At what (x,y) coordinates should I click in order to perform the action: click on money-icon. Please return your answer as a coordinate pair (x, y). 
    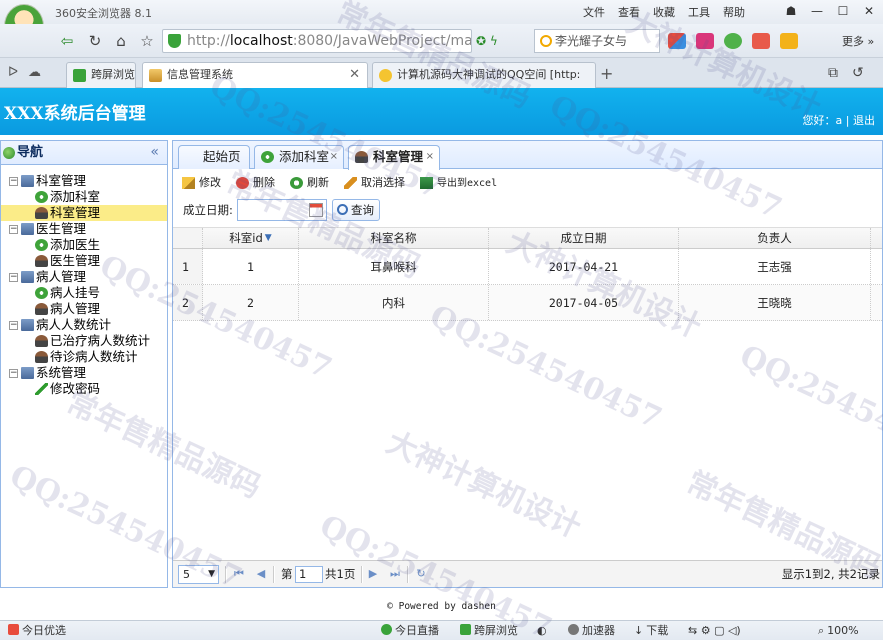
    Looking at the image, I should click on (733, 41).